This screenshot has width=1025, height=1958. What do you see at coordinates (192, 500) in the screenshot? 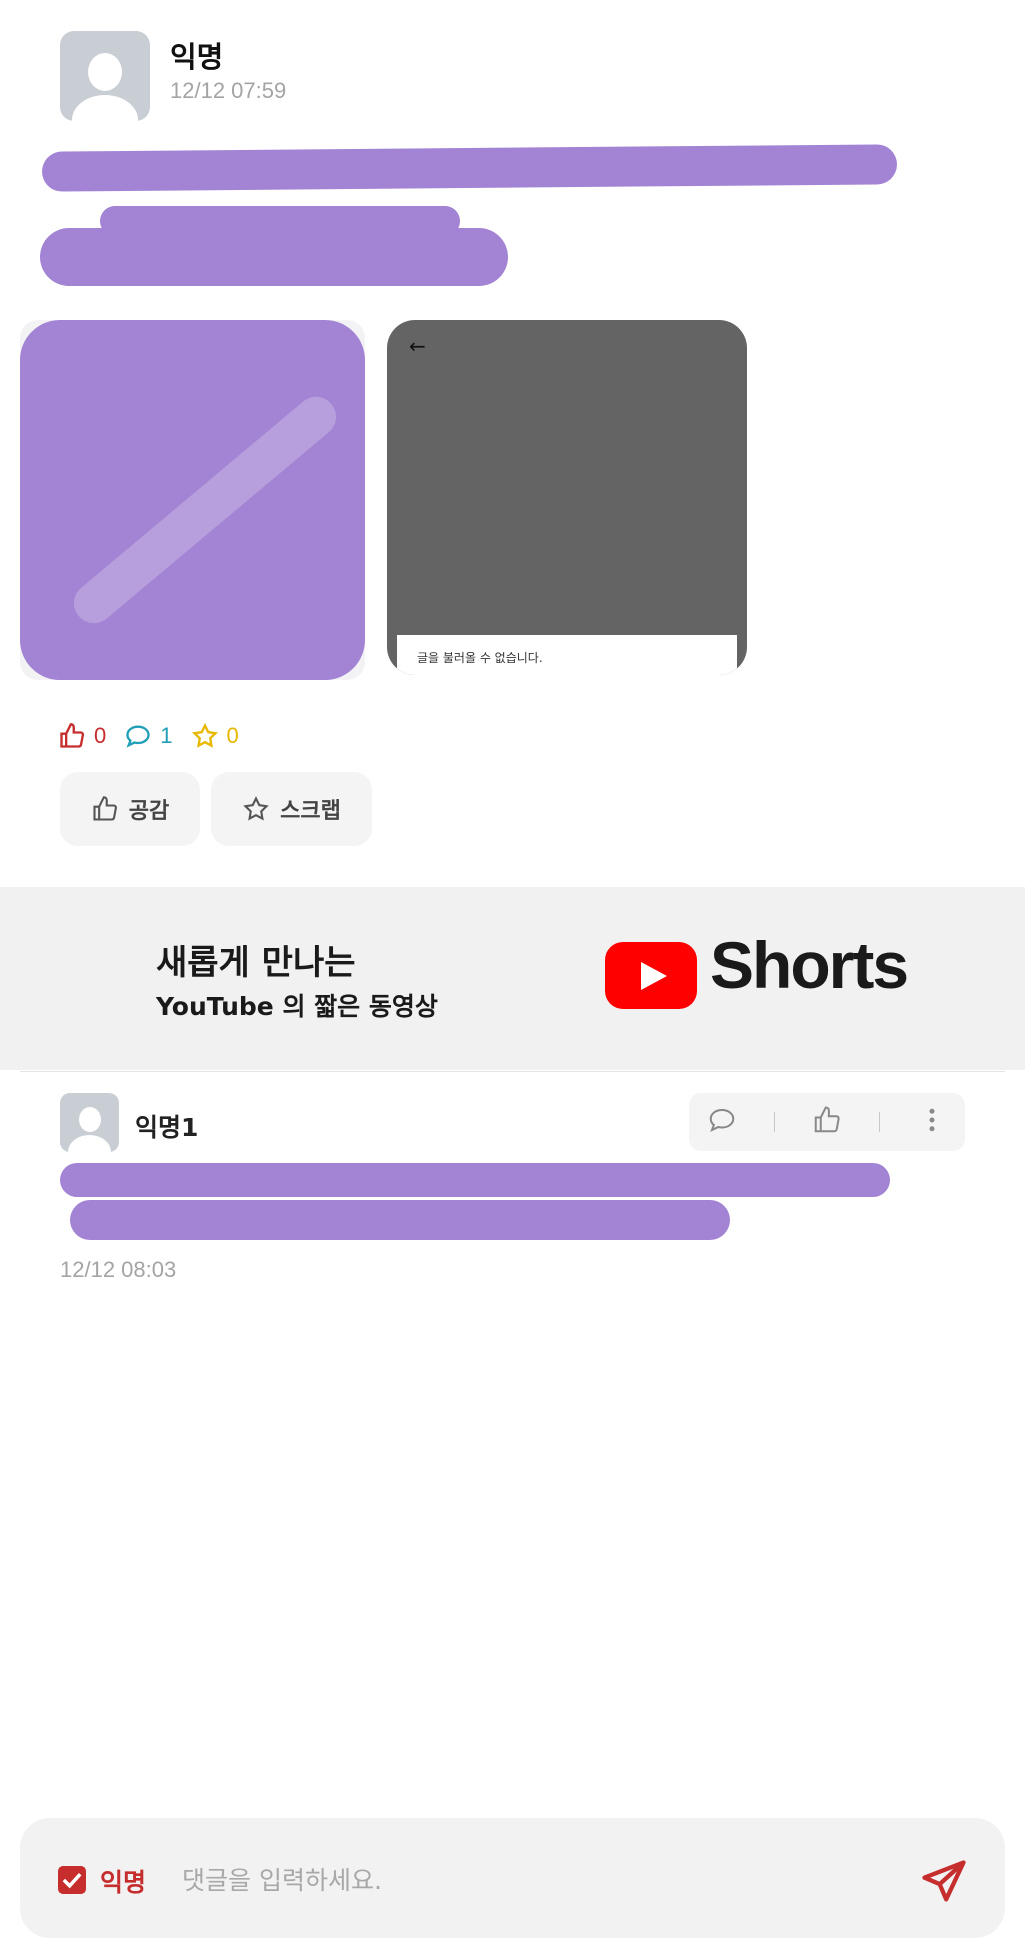
I see `attached-image` at bounding box center [192, 500].